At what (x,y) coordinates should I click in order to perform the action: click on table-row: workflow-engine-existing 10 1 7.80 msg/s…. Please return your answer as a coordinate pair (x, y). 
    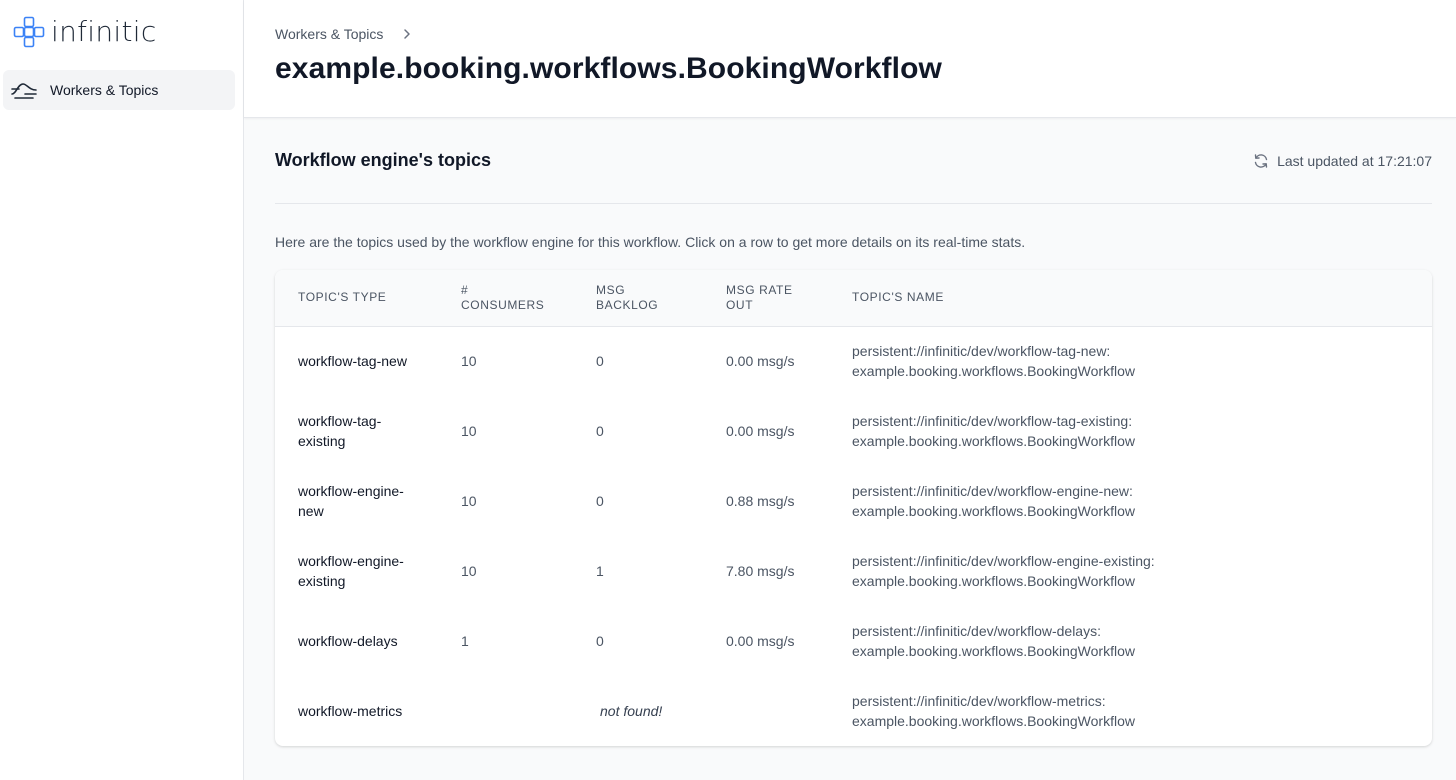
    Looking at the image, I should click on (853, 571).